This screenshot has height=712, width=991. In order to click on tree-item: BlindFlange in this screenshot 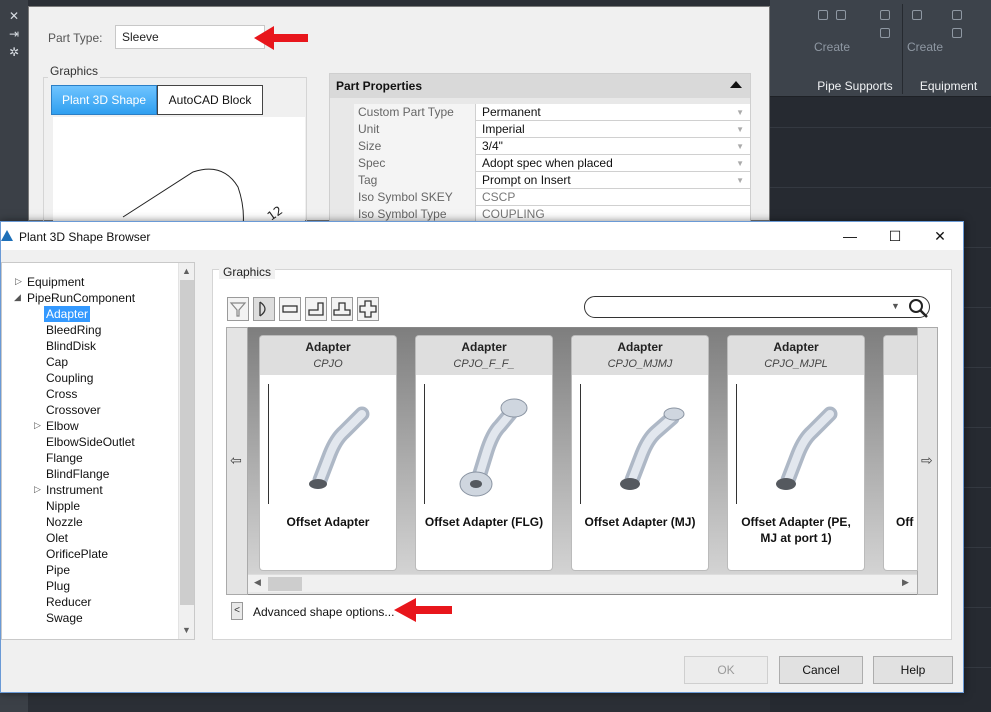, I will do `click(77, 474)`.